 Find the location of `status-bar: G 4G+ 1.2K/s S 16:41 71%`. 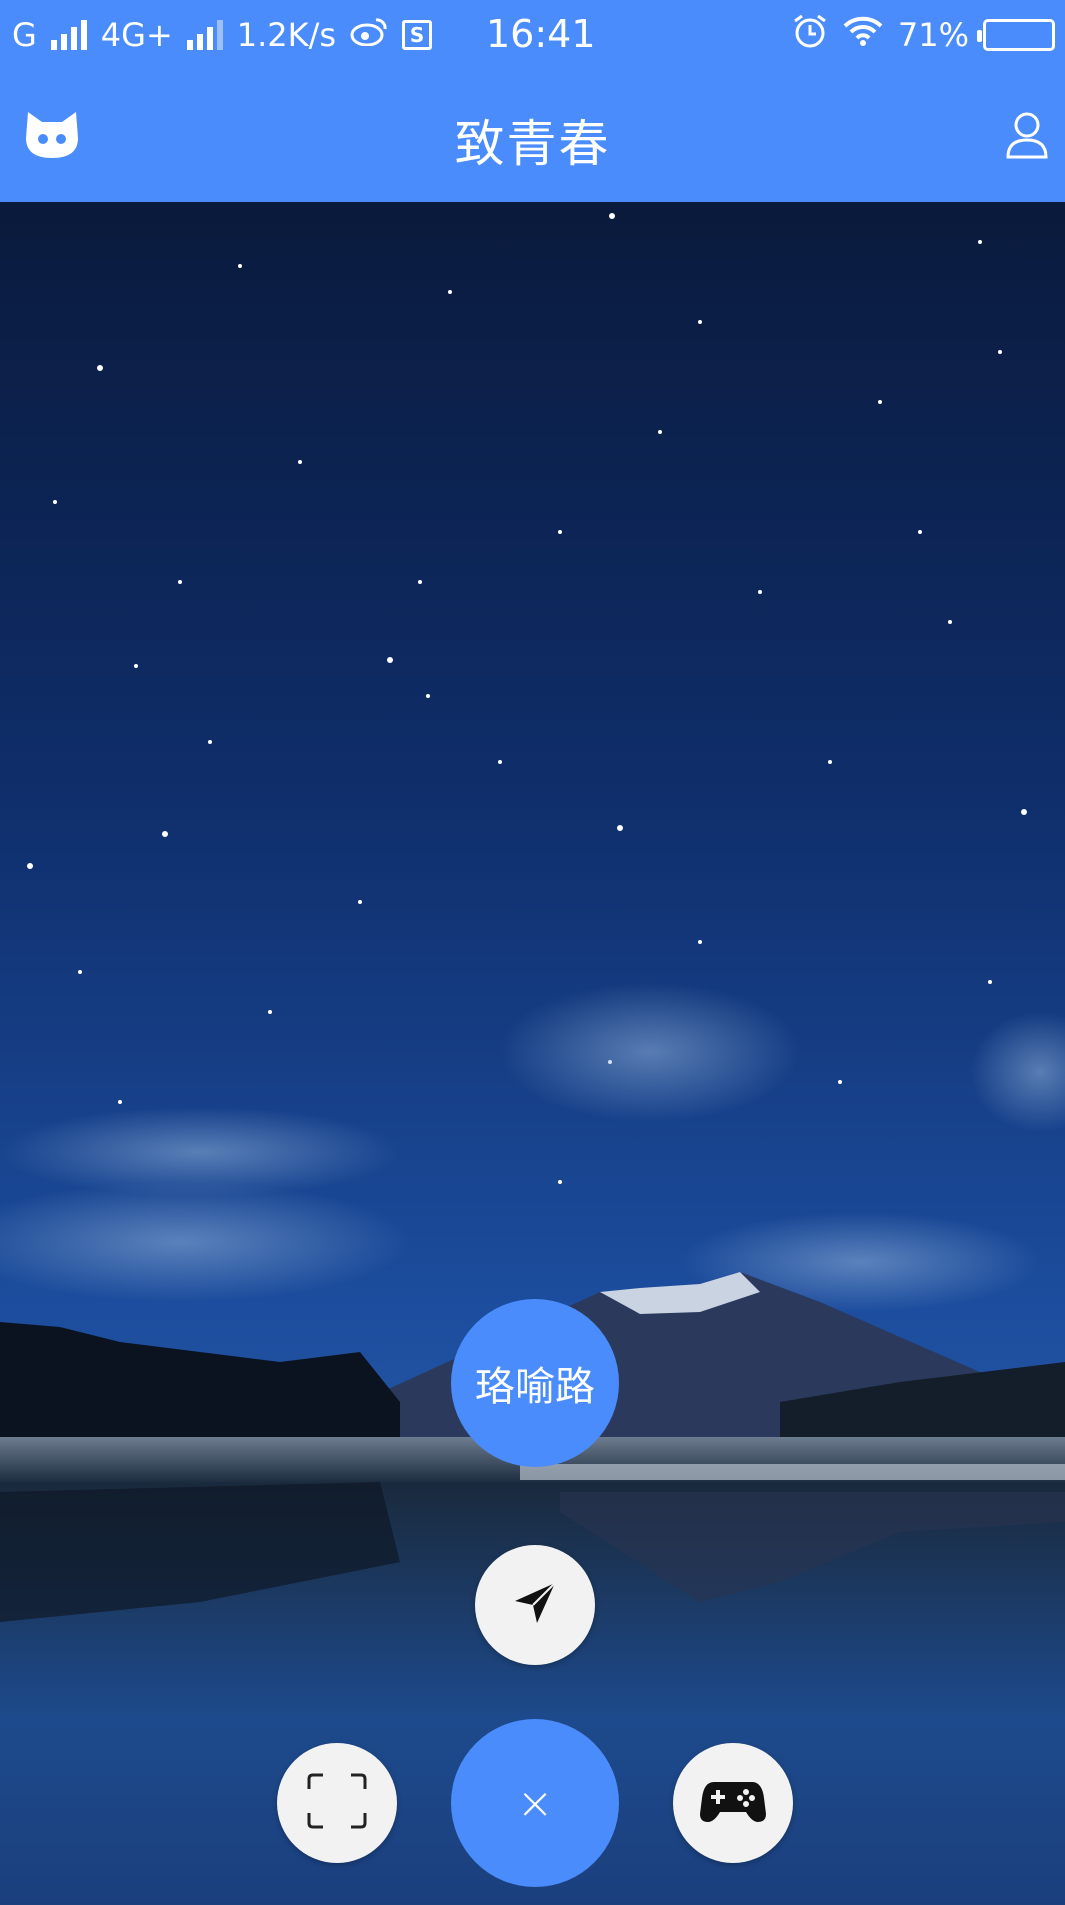

status-bar: G 4G+ 1.2K/s S 16:41 71% is located at coordinates (532, 35).